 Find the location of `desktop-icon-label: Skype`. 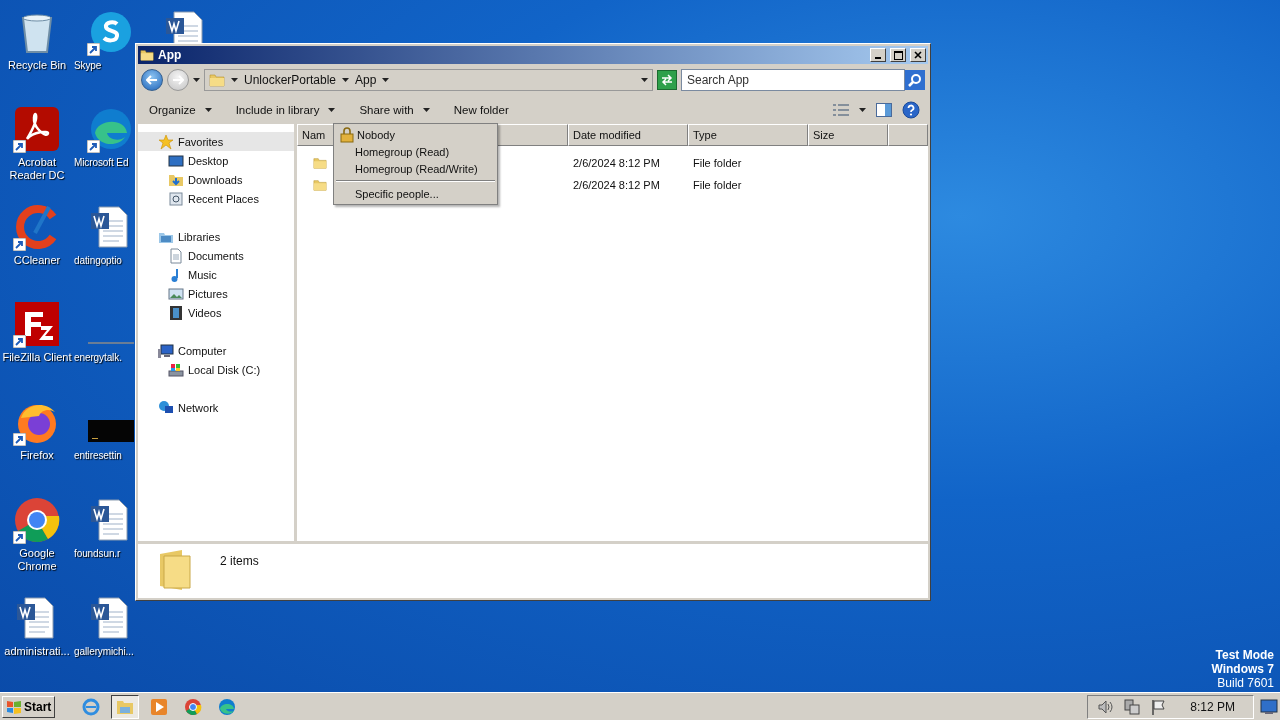

desktop-icon-label: Skype is located at coordinates (88, 65).